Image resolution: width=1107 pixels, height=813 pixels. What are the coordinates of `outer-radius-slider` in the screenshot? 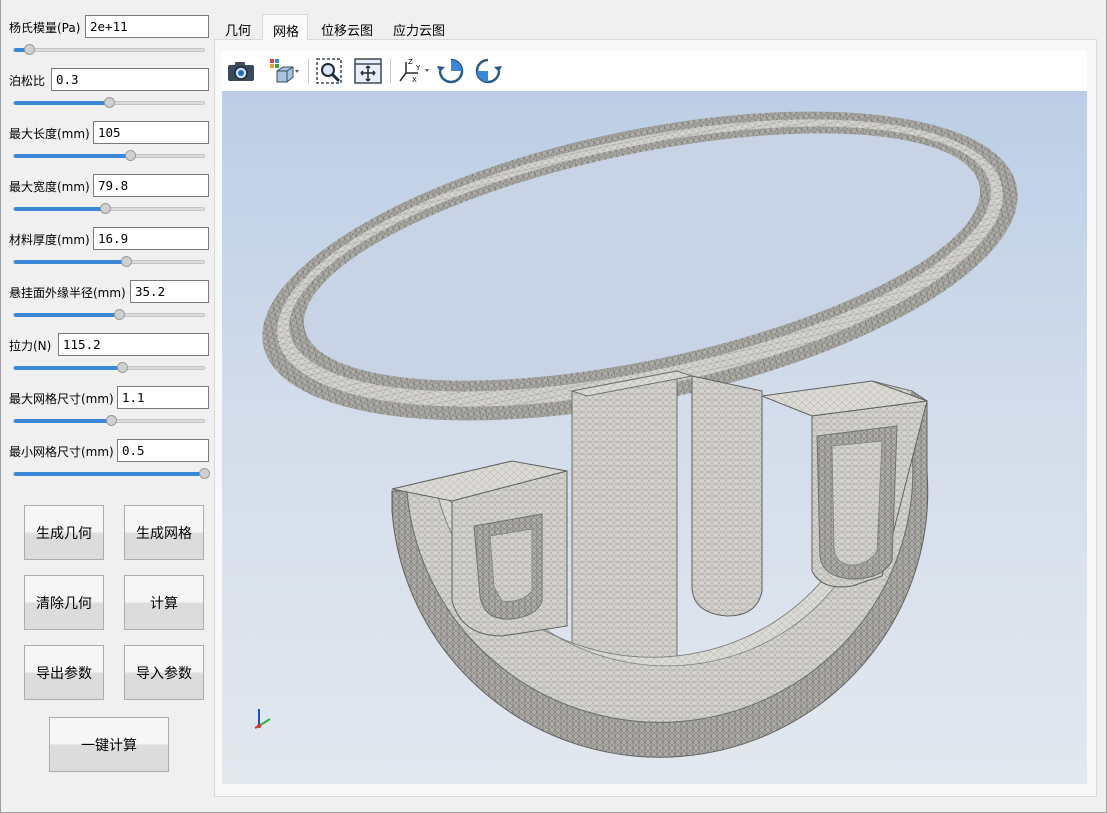 It's located at (109, 314).